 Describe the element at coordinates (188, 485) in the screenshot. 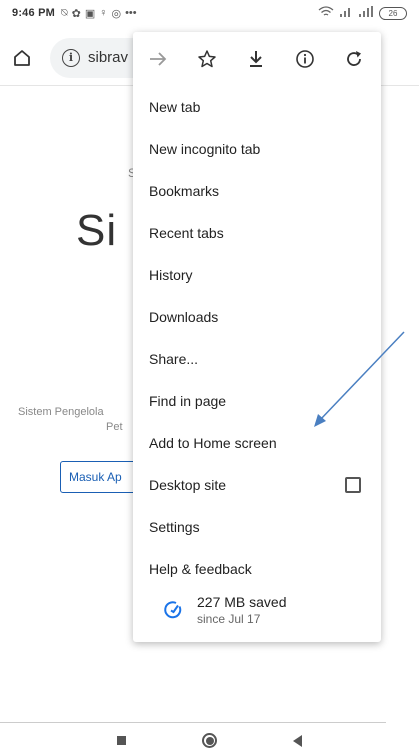

I see `desktop-site-label: Desktop site` at that location.